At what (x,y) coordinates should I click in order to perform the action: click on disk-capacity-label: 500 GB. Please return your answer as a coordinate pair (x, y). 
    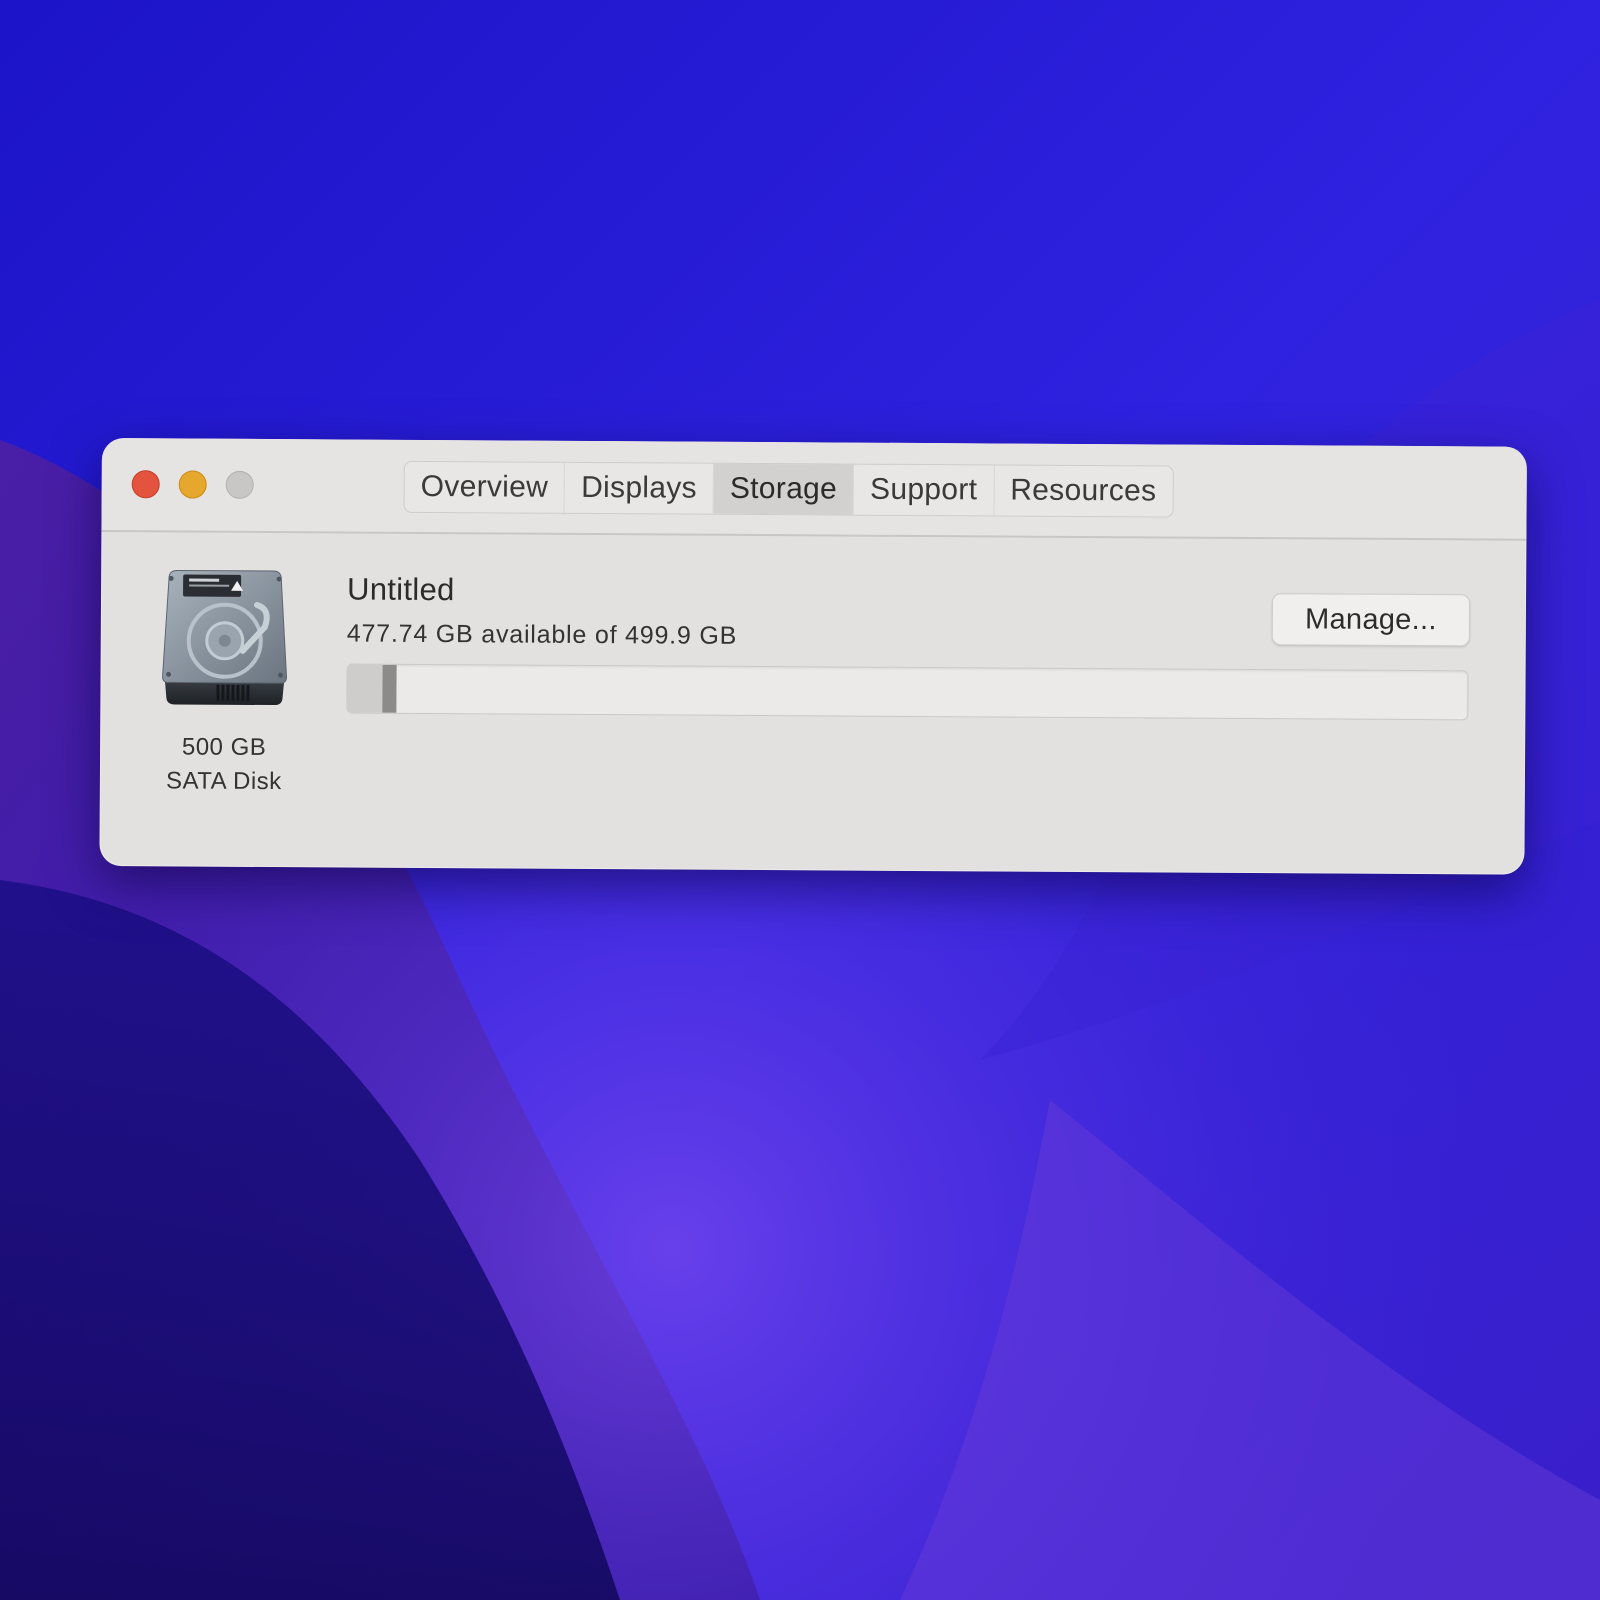
    Looking at the image, I should click on (224, 747).